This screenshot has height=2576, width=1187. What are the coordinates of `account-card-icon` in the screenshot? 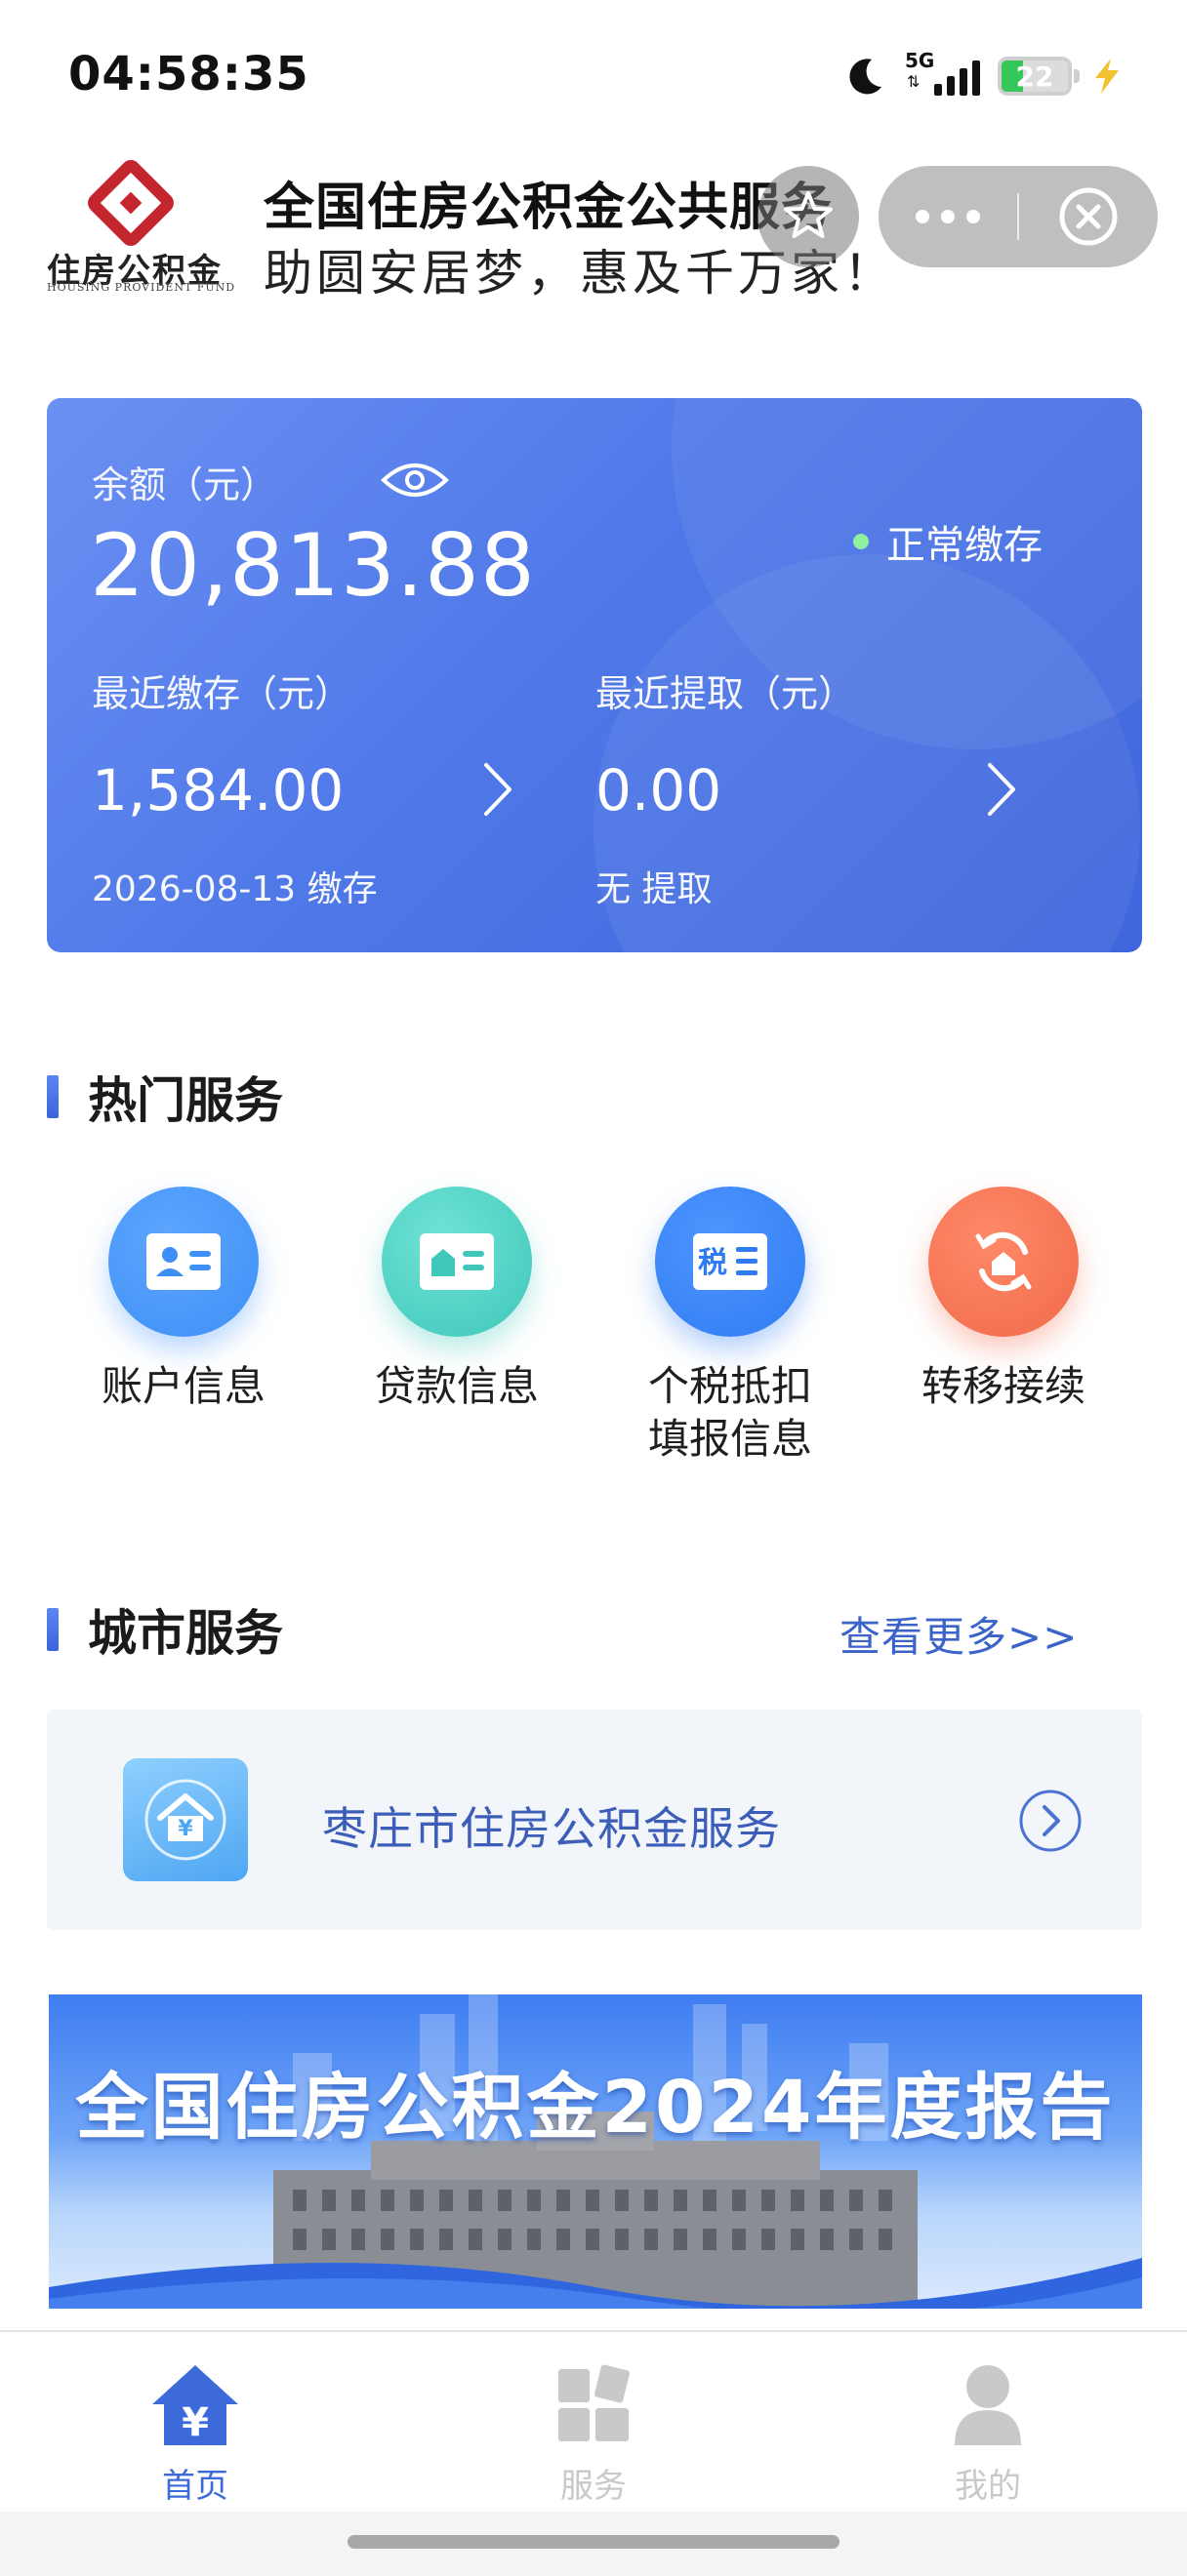 It's located at (183, 1262).